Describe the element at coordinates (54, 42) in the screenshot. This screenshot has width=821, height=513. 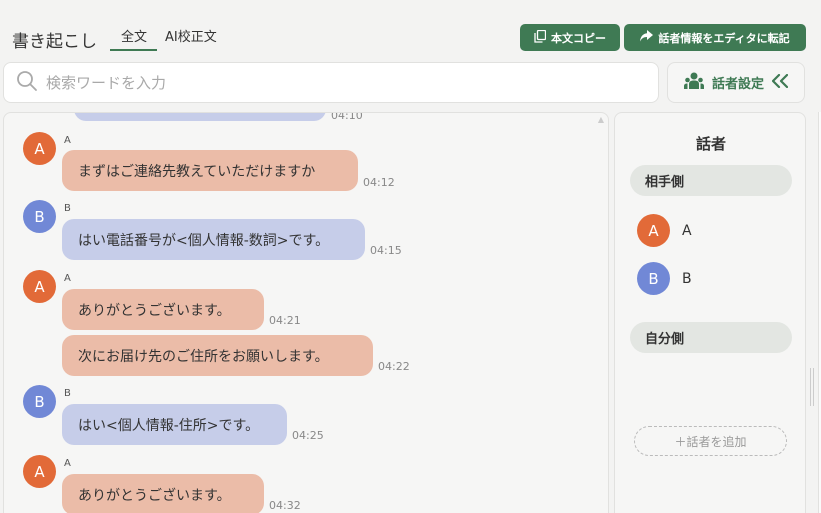
I see `page-title: 書き起こし` at that location.